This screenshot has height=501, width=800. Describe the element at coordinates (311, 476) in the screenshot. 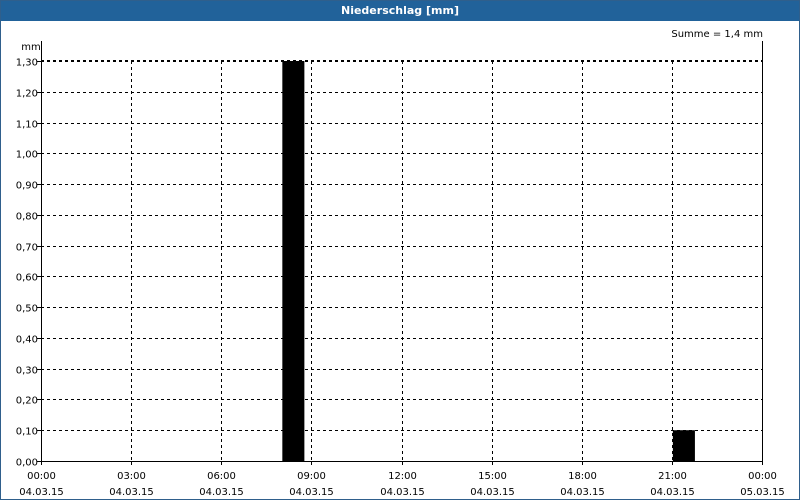

I see `x-tick-time-label: 09:00` at that location.